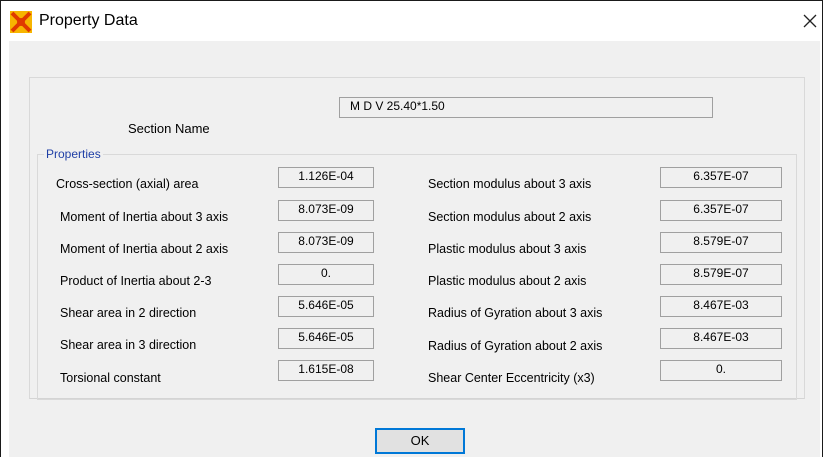 The image size is (823, 458). What do you see at coordinates (721, 338) in the screenshot?
I see `prop-value-gyration-2: 8.467E-03` at bounding box center [721, 338].